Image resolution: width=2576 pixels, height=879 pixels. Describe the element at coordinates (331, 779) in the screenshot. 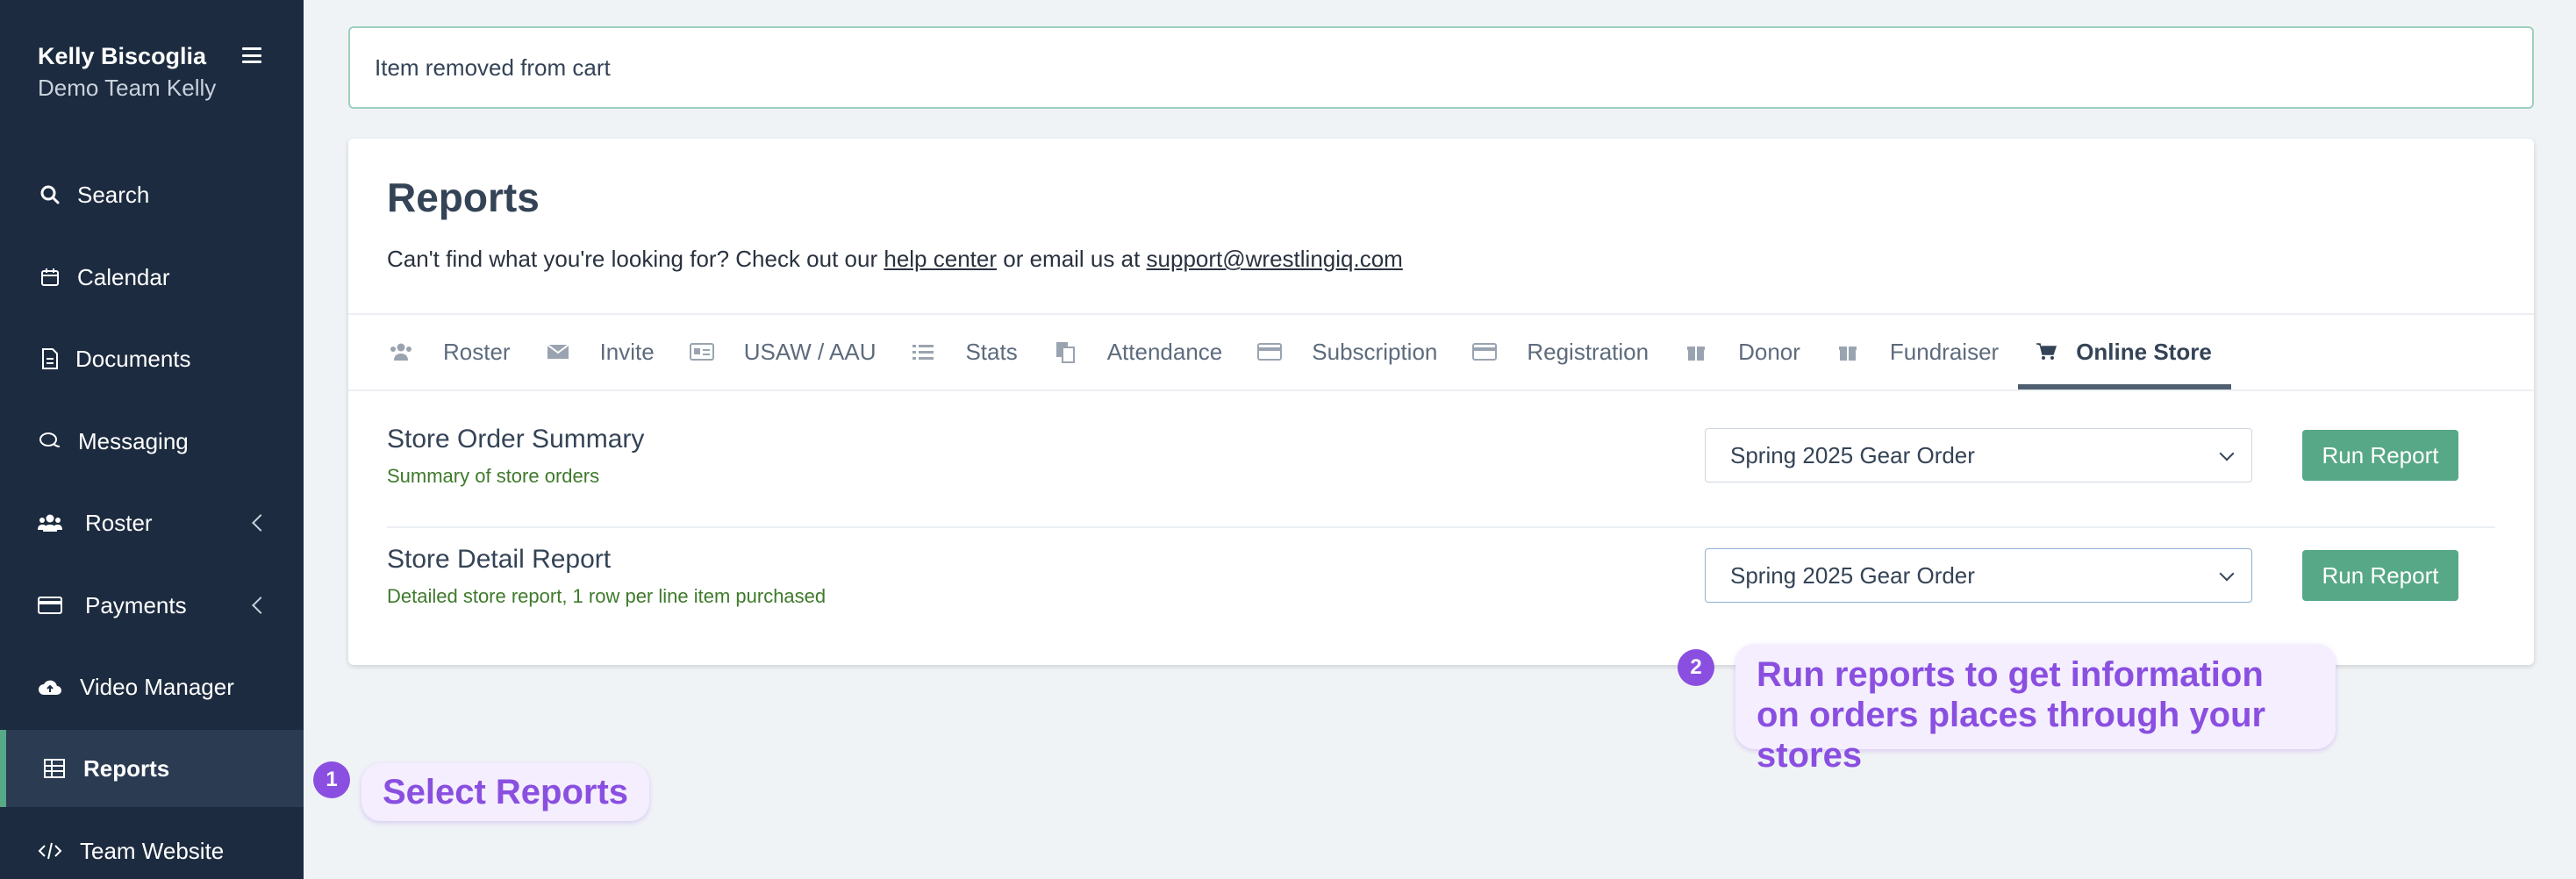

I see `step-badge: 1` at that location.